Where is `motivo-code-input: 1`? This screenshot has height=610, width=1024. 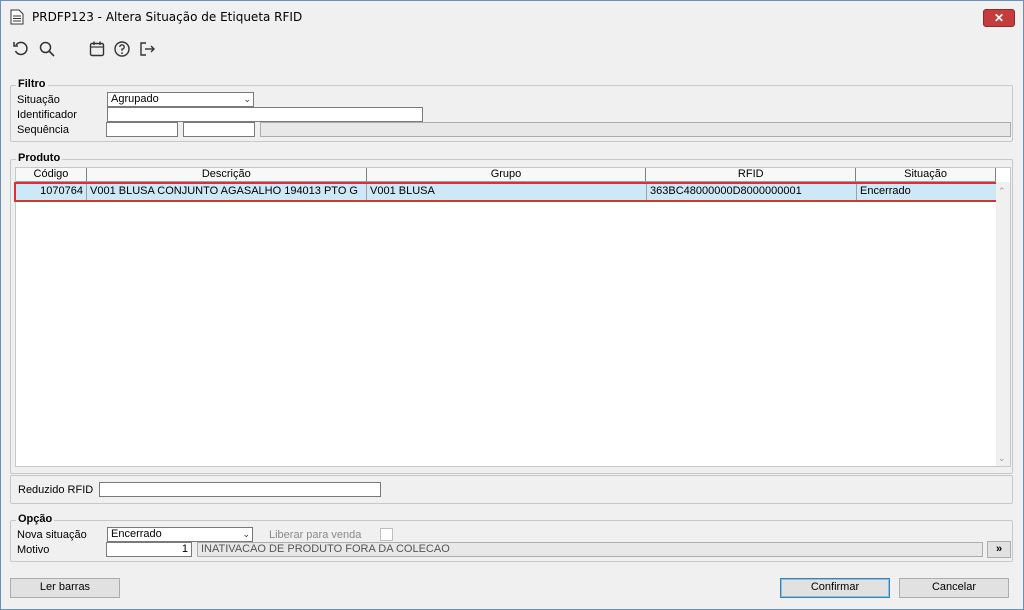
motivo-code-input: 1 is located at coordinates (149, 549).